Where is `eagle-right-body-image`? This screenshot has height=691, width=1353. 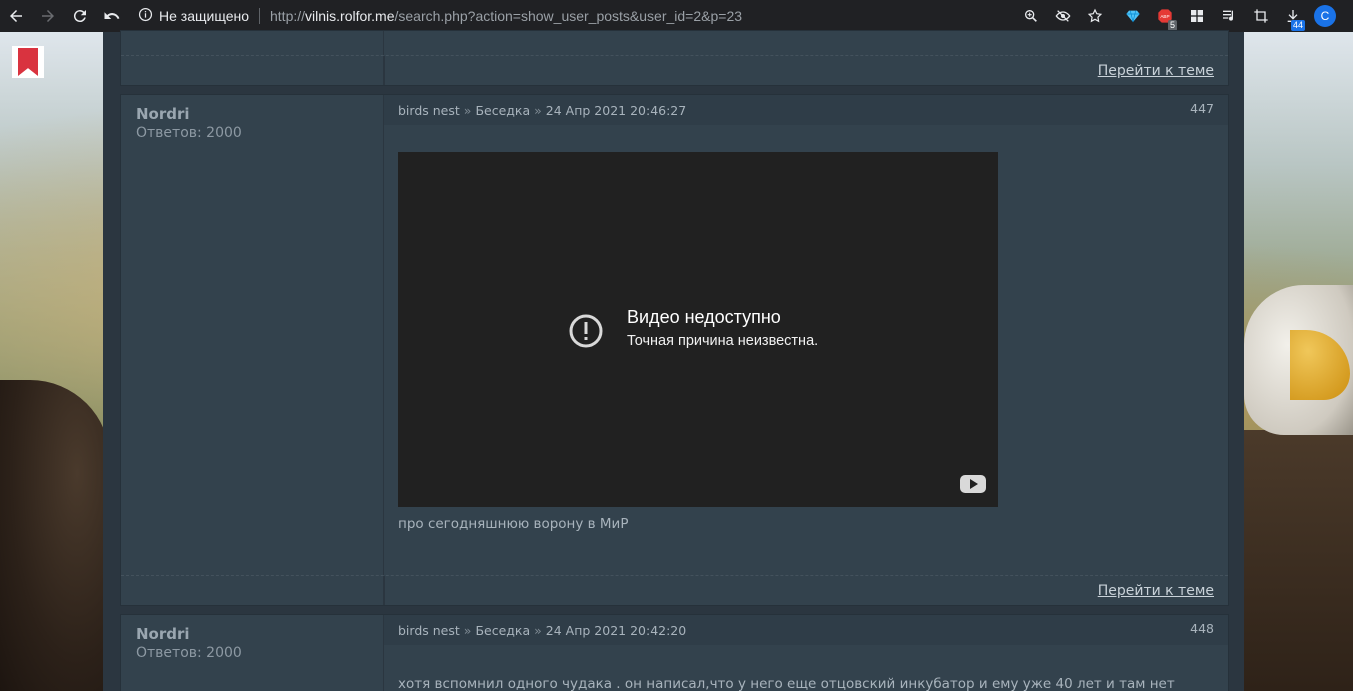
eagle-right-body-image is located at coordinates (1298, 560).